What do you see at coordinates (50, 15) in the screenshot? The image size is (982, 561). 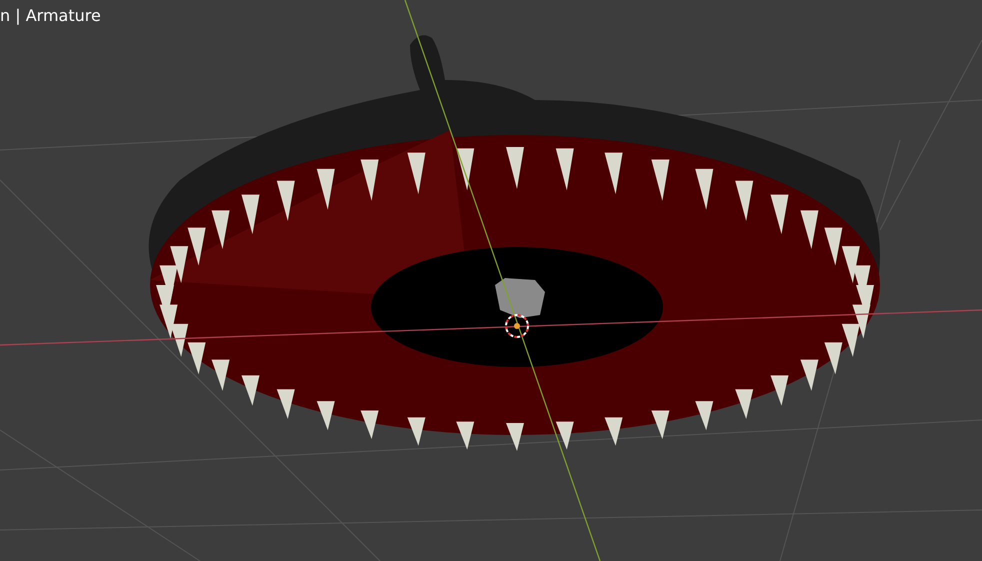 I see `viewport-header: n | Armature` at bounding box center [50, 15].